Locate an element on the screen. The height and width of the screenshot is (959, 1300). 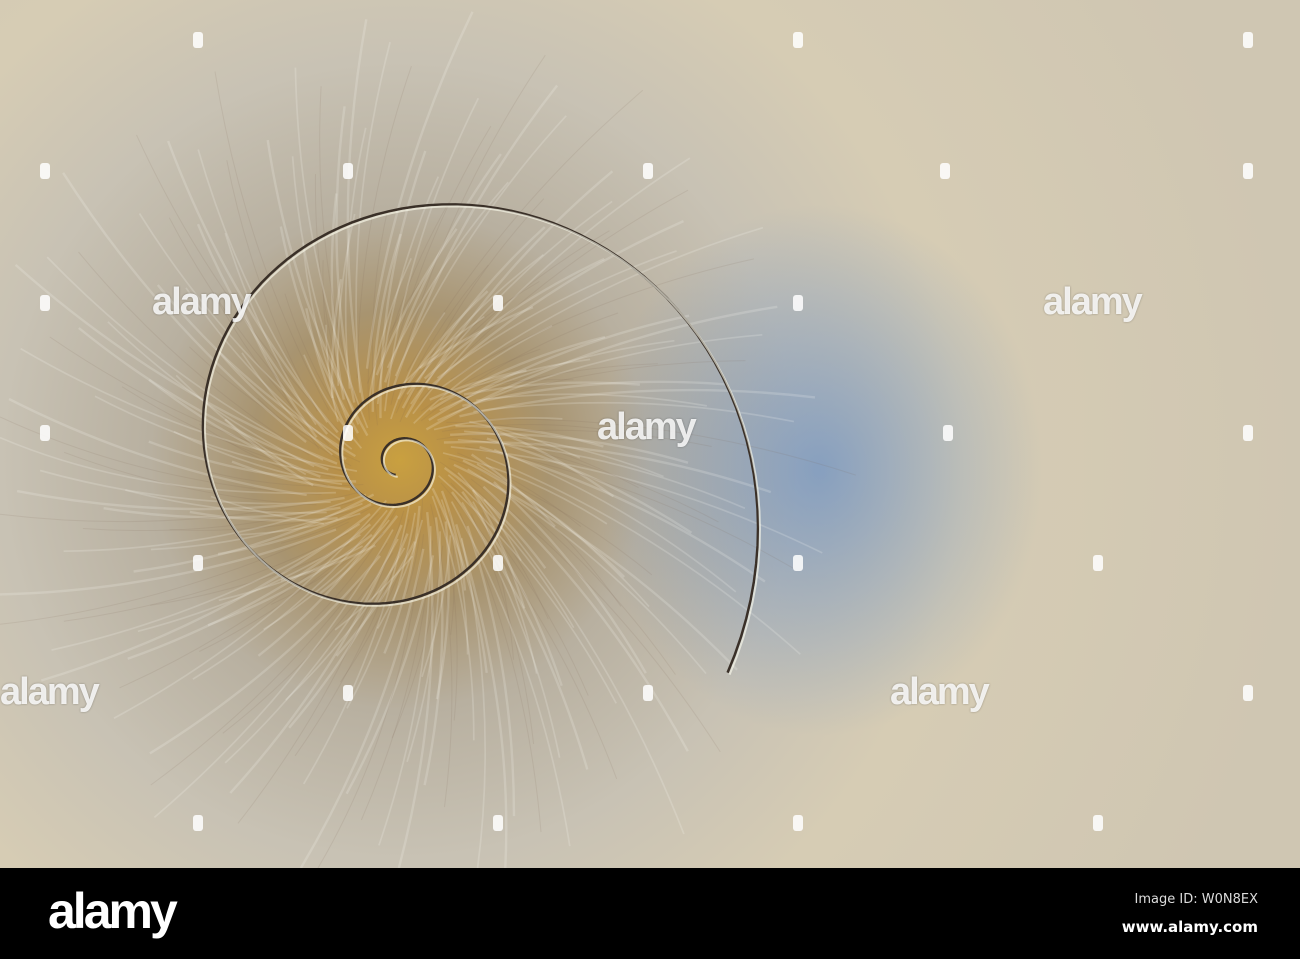
site-url: www.alamy.com is located at coordinates (1190, 927).